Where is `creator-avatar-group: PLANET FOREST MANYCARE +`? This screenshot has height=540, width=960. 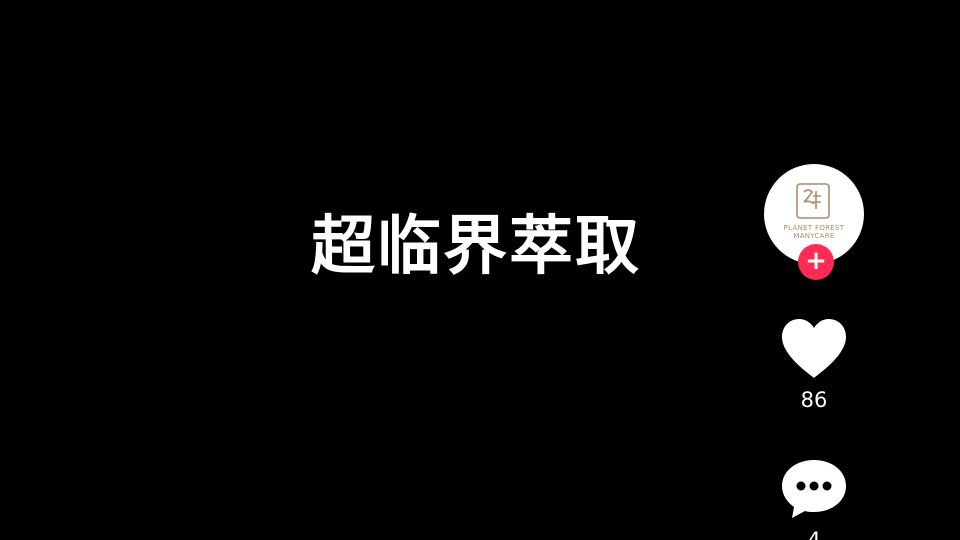
creator-avatar-group: PLANET FOREST MANYCARE + is located at coordinates (814, 222).